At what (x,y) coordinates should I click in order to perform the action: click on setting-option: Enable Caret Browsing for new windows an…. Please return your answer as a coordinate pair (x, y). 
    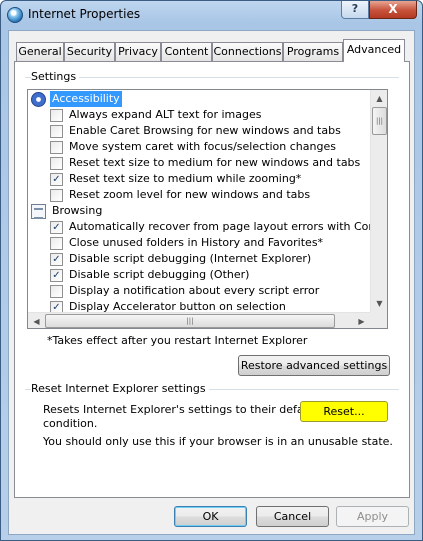
    Looking at the image, I should click on (199, 131).